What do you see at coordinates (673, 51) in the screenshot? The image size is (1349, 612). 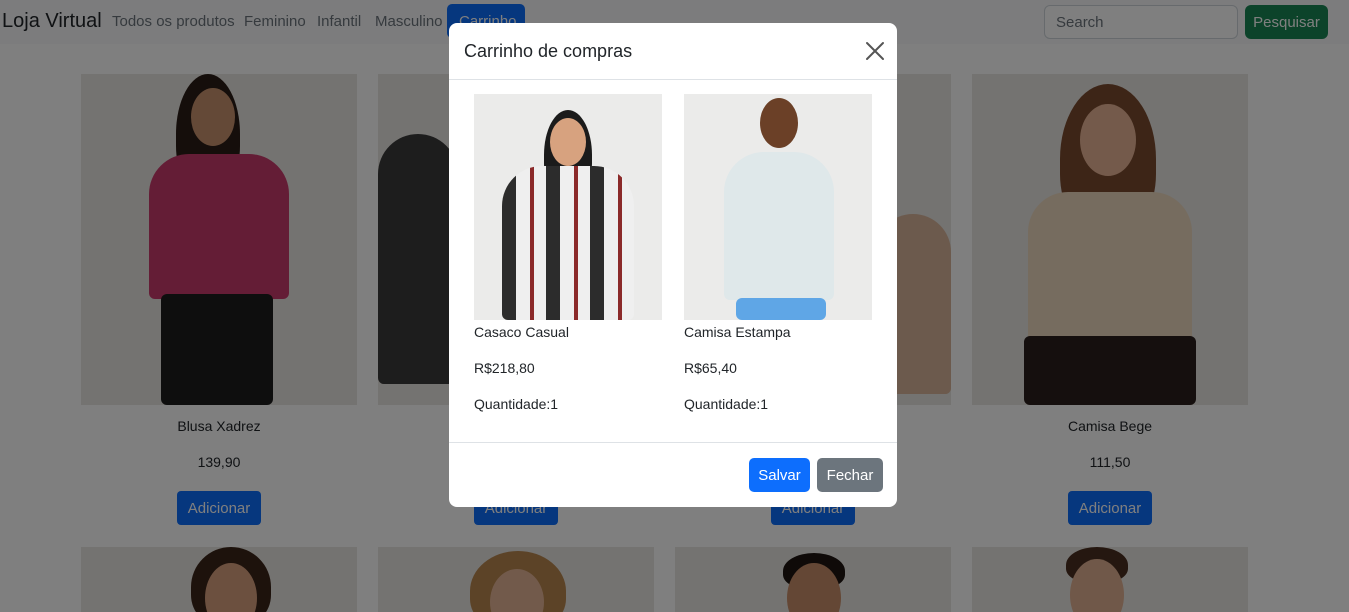 I see `modal-header: Carrinho de compras` at bounding box center [673, 51].